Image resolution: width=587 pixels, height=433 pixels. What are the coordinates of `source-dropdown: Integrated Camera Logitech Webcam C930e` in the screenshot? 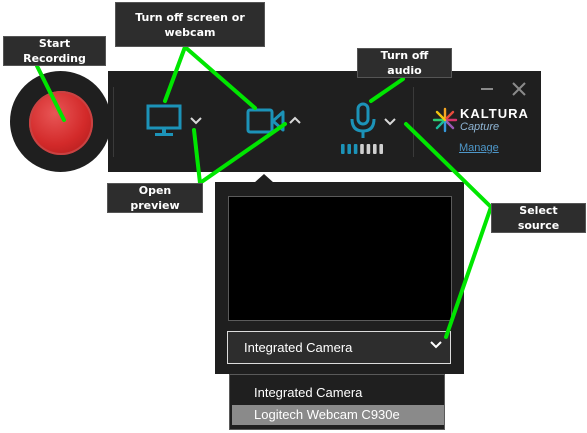 It's located at (337, 402).